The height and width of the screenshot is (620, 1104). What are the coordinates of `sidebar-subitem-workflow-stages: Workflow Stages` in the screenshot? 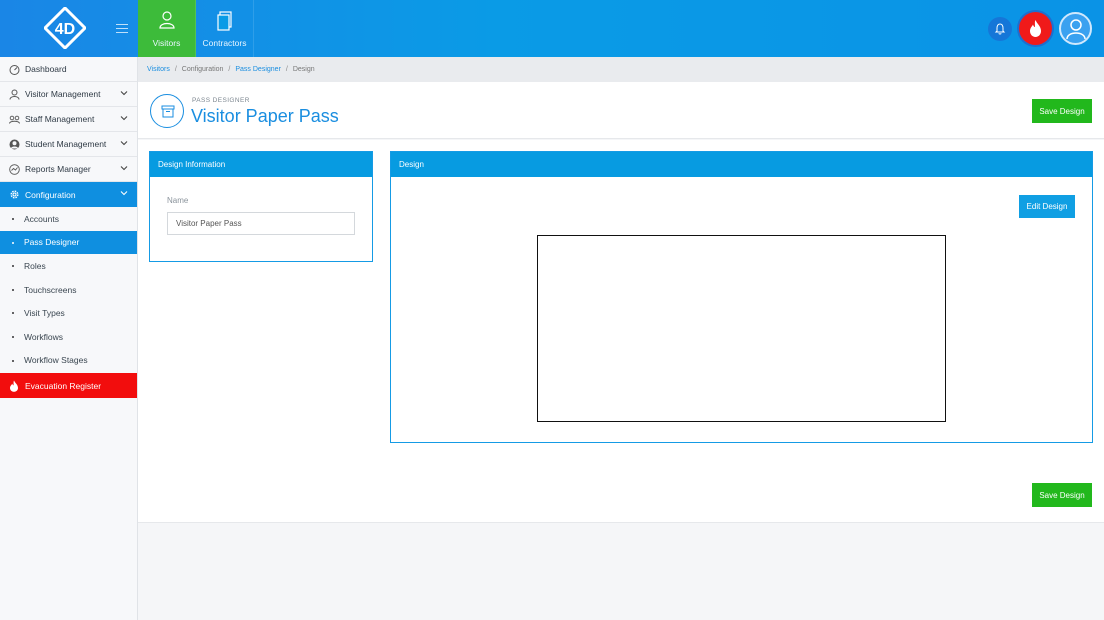 It's located at (68, 361).